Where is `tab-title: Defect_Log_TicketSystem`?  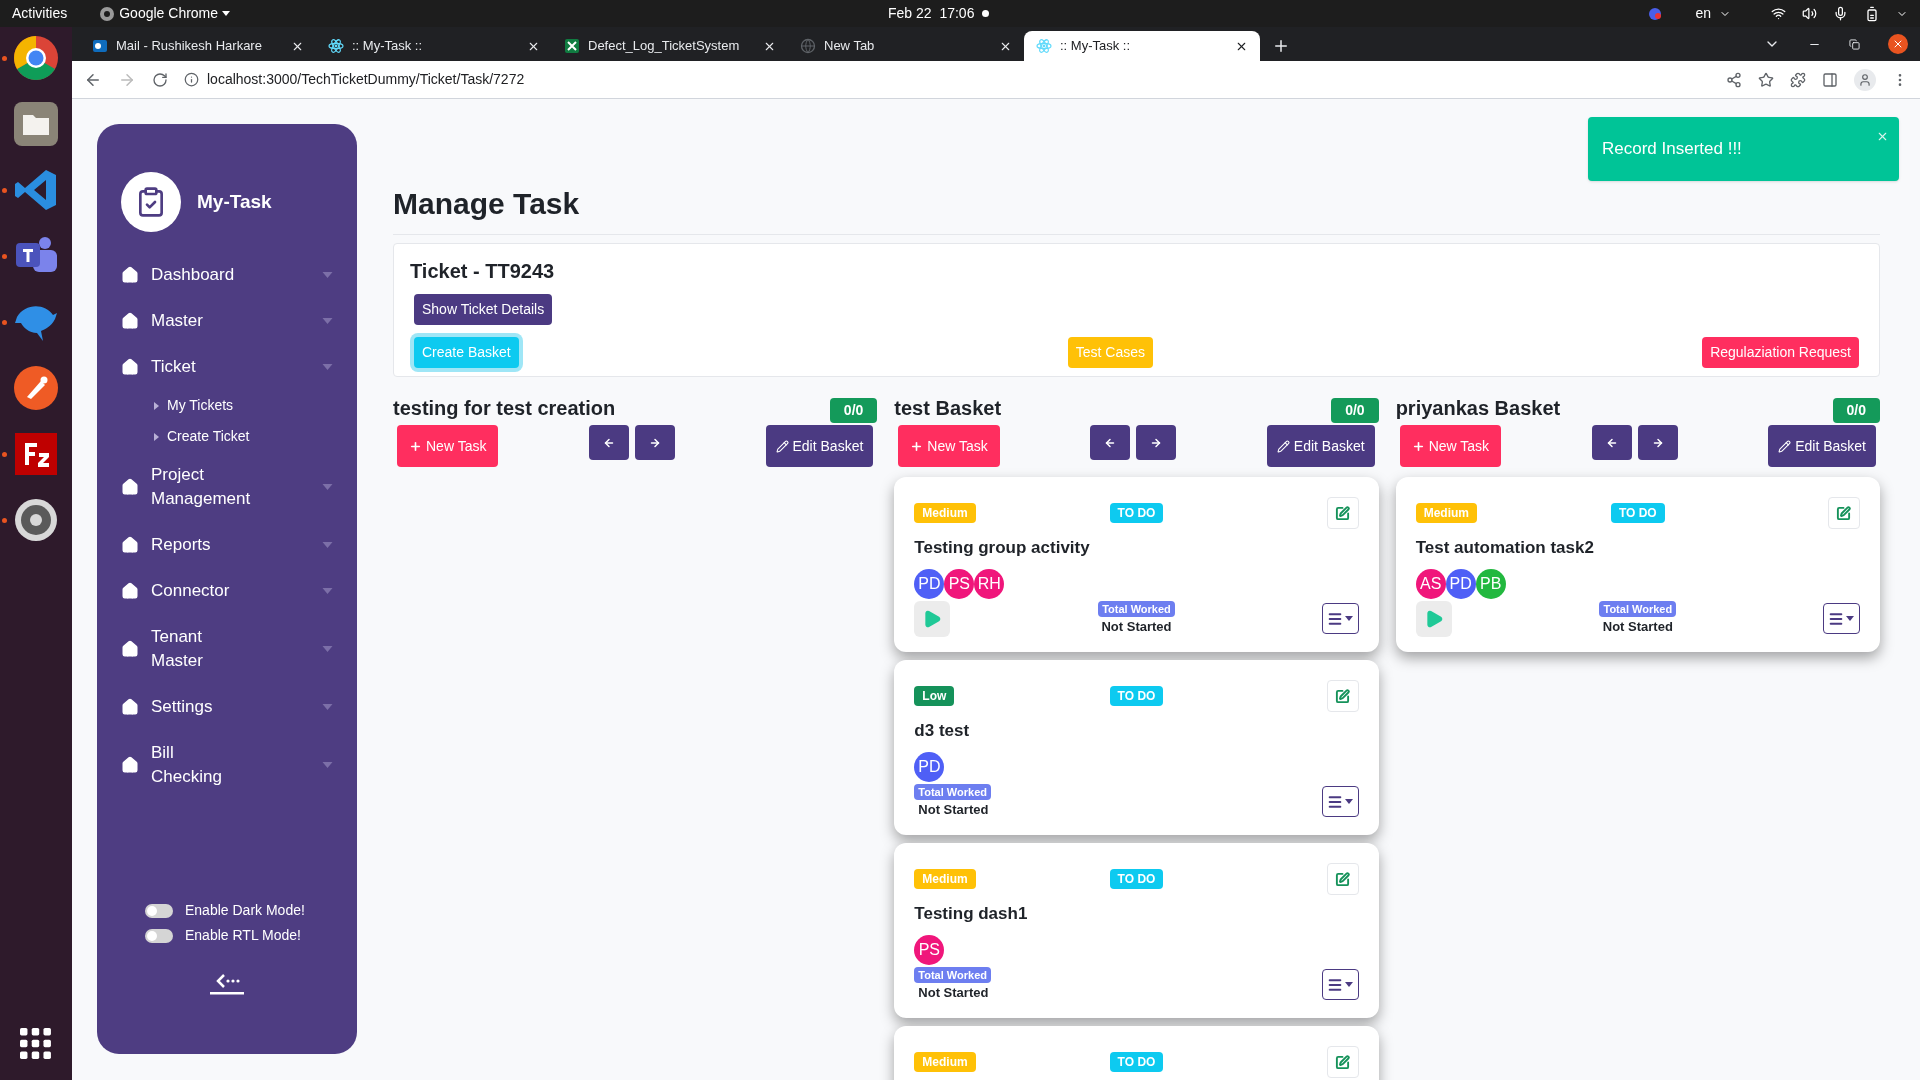 tab-title: Defect_Log_TicketSystem is located at coordinates (664, 46).